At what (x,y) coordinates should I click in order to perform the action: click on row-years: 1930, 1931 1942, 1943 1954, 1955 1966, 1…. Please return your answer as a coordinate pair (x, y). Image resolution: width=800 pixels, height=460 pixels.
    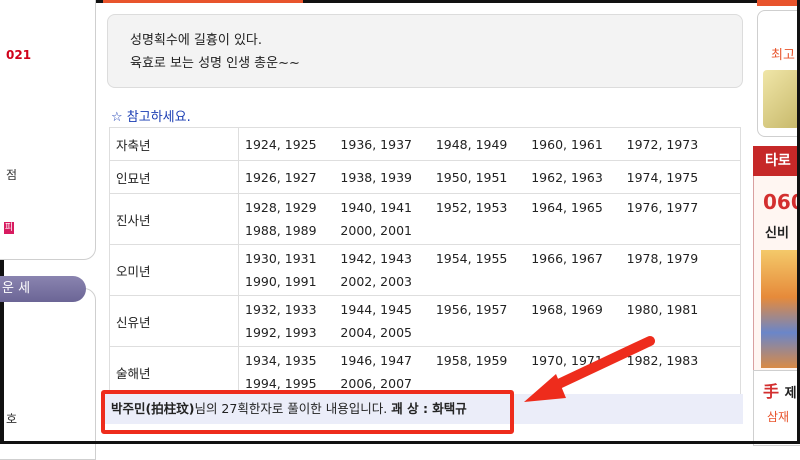
    Looking at the image, I should click on (489, 270).